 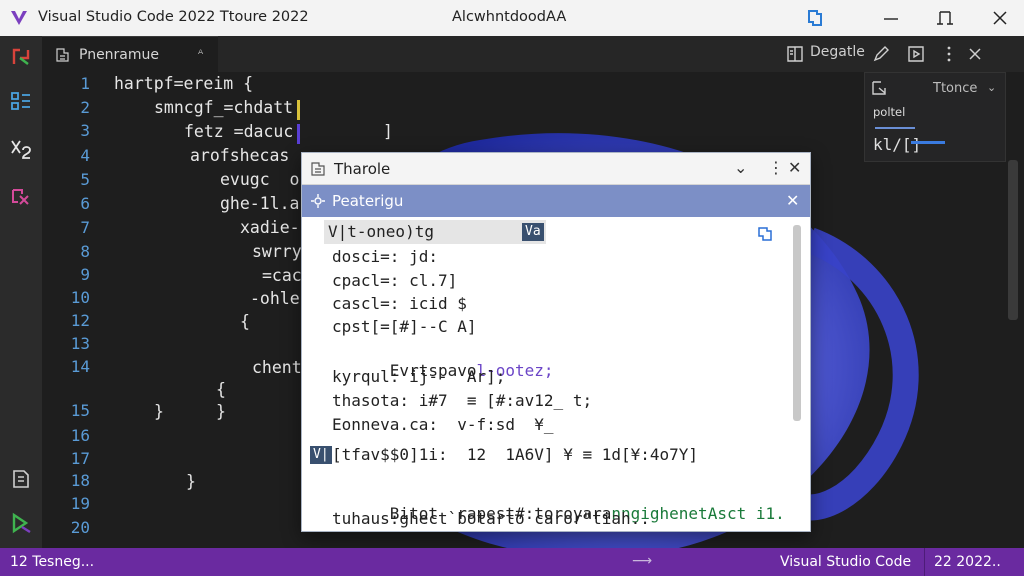 What do you see at coordinates (928, 142) in the screenshot?
I see `peek-progress` at bounding box center [928, 142].